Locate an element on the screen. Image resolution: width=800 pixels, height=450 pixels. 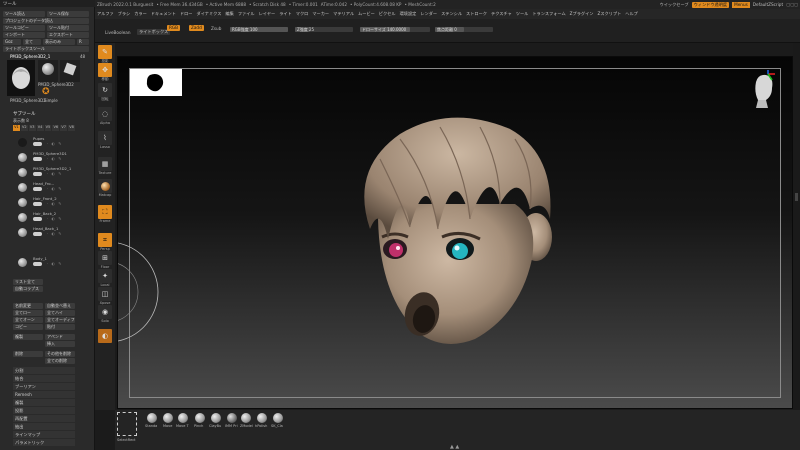
menu-stroke: ストローク is located at coordinates (476, 14).